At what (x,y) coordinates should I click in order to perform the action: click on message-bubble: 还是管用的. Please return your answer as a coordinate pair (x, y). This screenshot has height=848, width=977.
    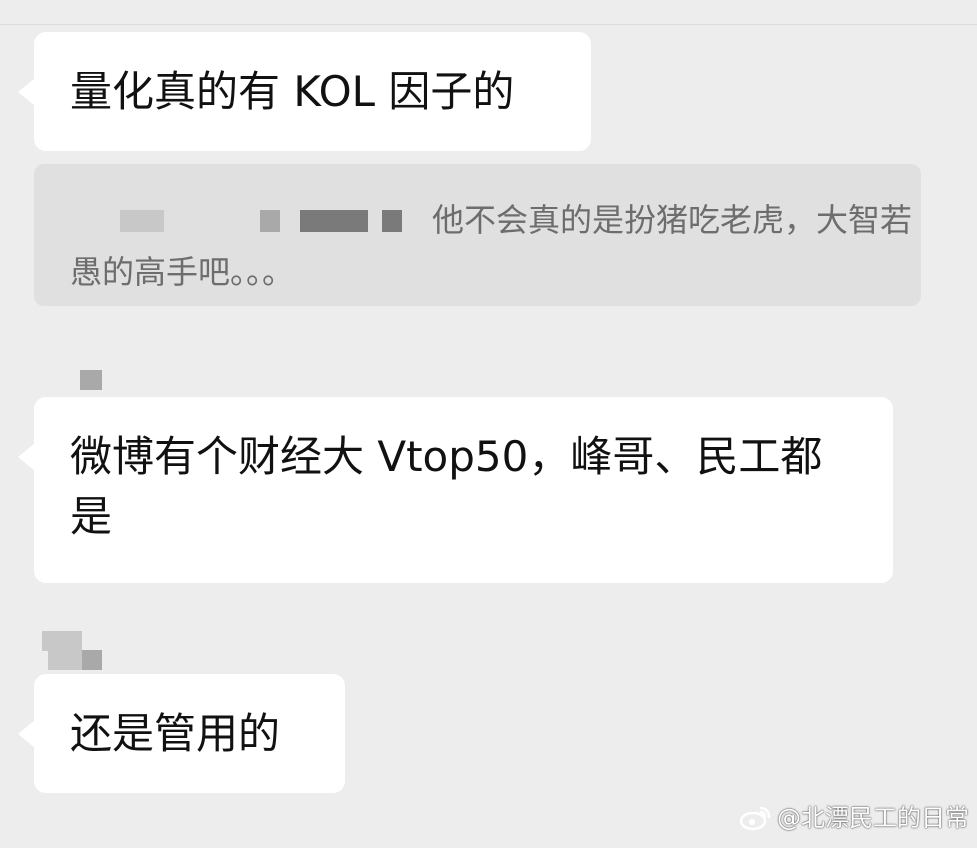
    Looking at the image, I should click on (181, 733).